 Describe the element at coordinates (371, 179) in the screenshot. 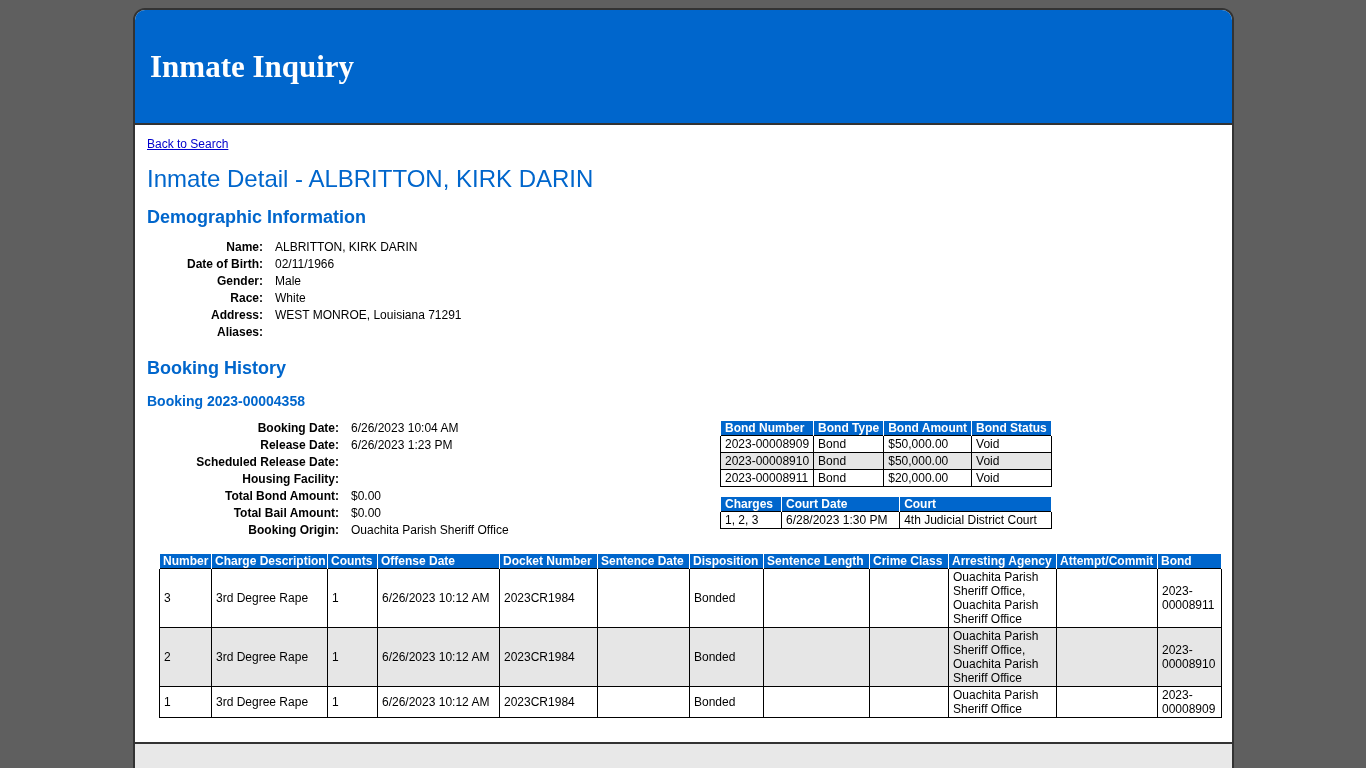

I see `page-title: Inmate Detail - ALBRITTON, KIRK DARIN` at that location.